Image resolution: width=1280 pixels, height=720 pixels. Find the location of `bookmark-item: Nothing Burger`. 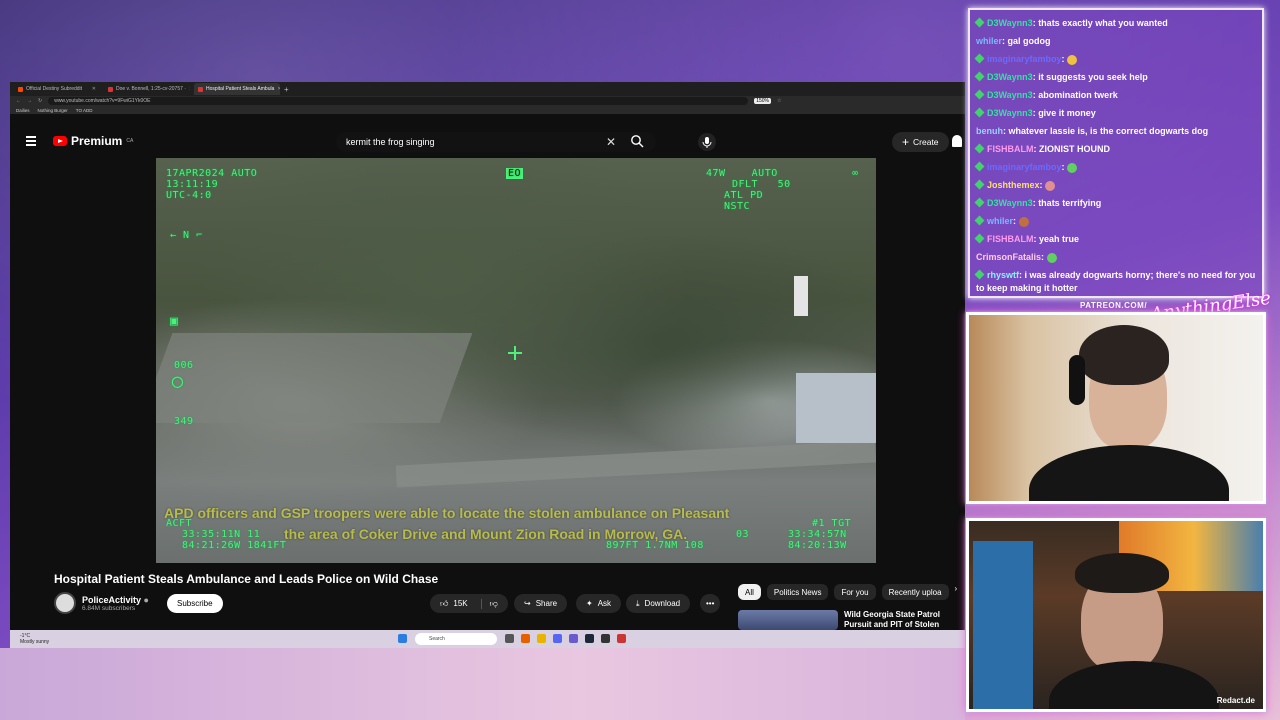

bookmark-item: Nothing Burger is located at coordinates (53, 110).